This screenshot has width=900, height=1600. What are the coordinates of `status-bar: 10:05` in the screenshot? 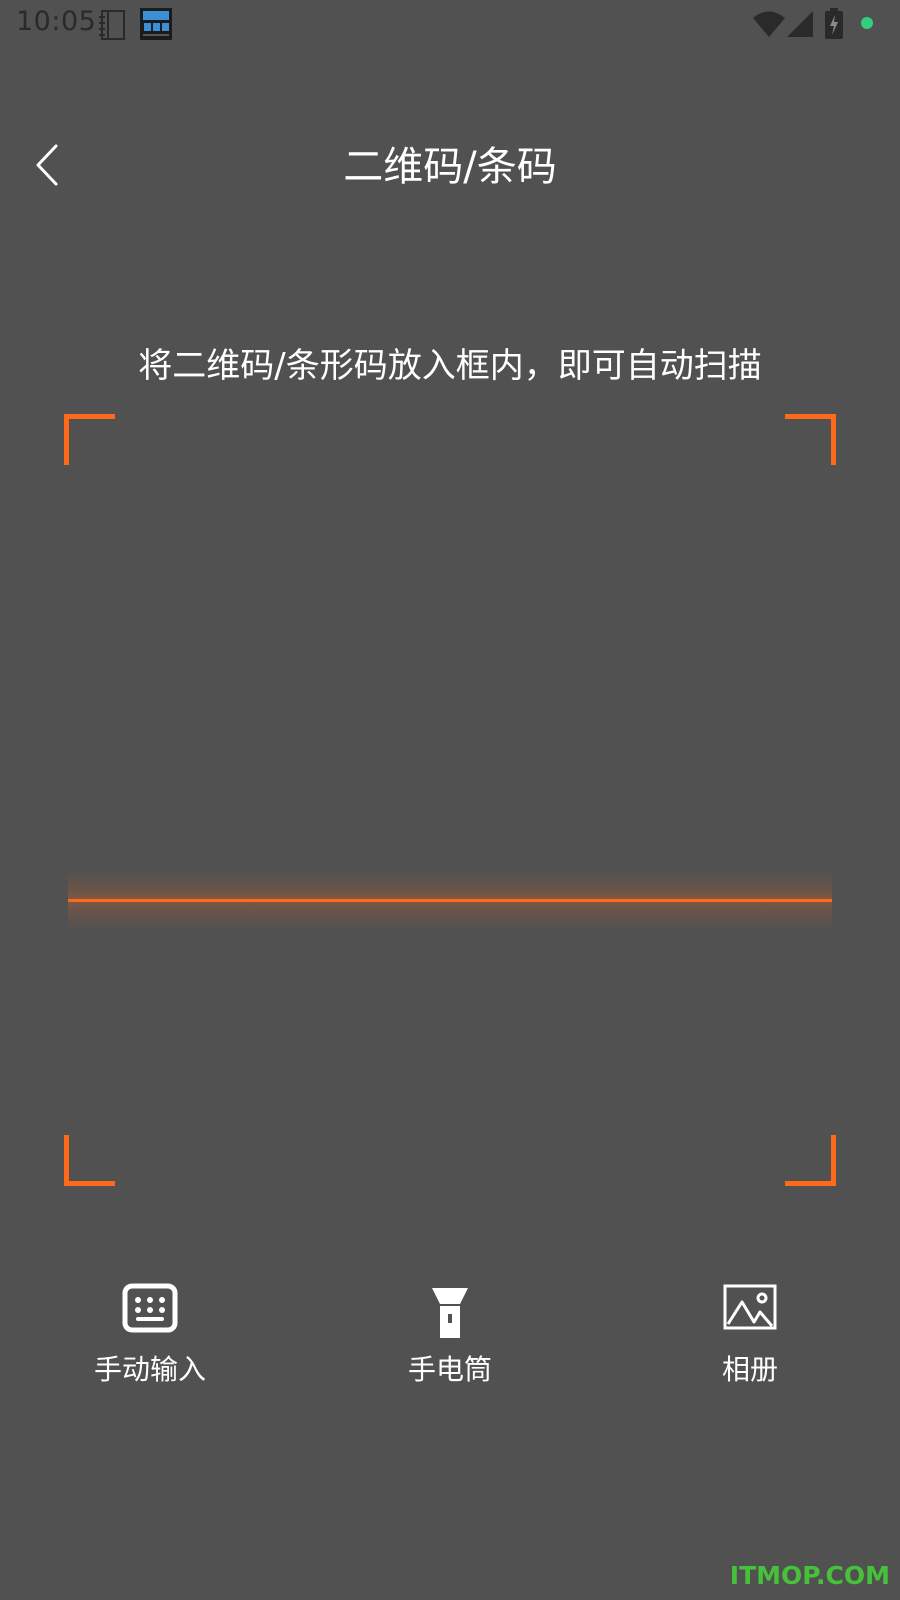 It's located at (450, 26).